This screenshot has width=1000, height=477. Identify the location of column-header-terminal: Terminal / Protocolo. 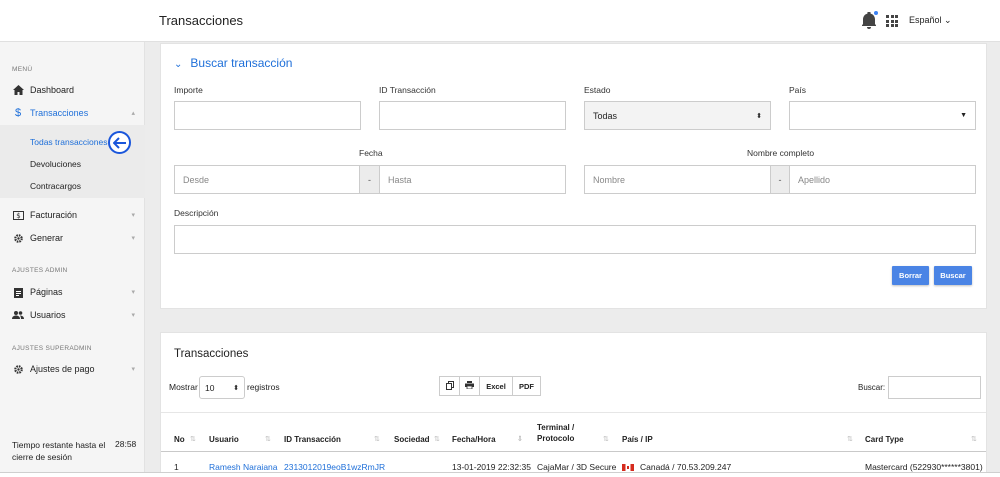
(555, 433).